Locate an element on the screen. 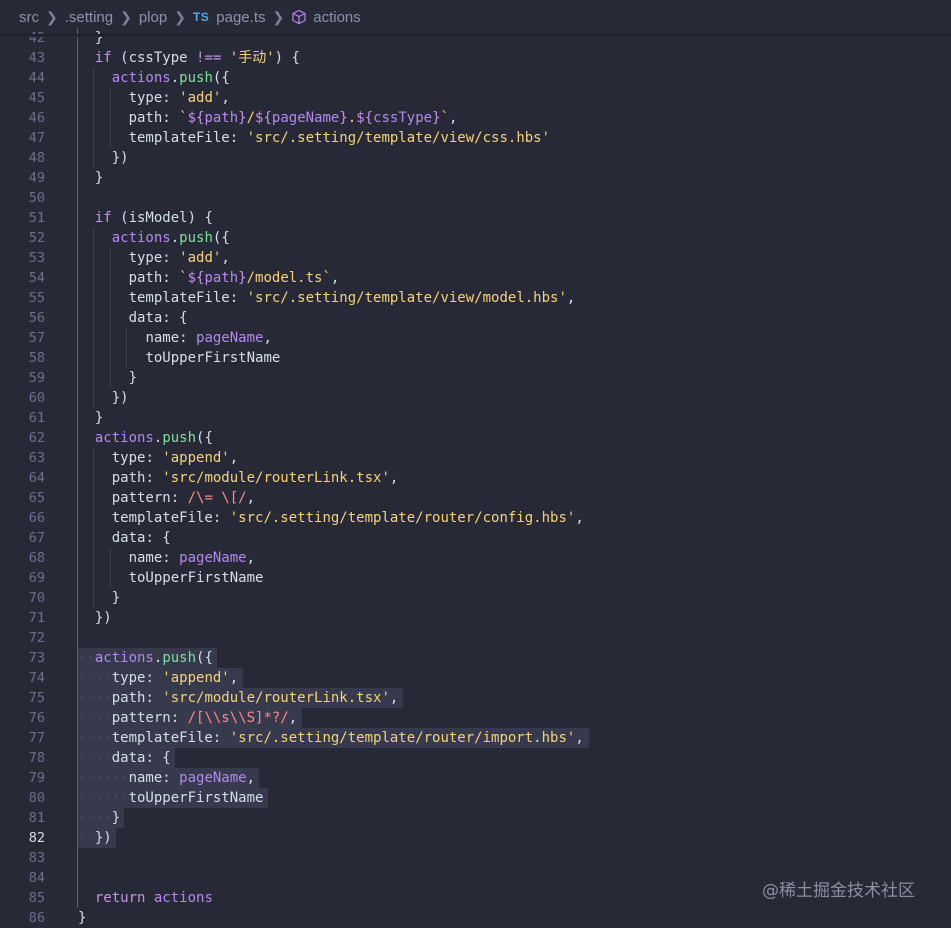 This screenshot has width=951, height=928. code-line: 45 type: 'add', is located at coordinates (475, 98).